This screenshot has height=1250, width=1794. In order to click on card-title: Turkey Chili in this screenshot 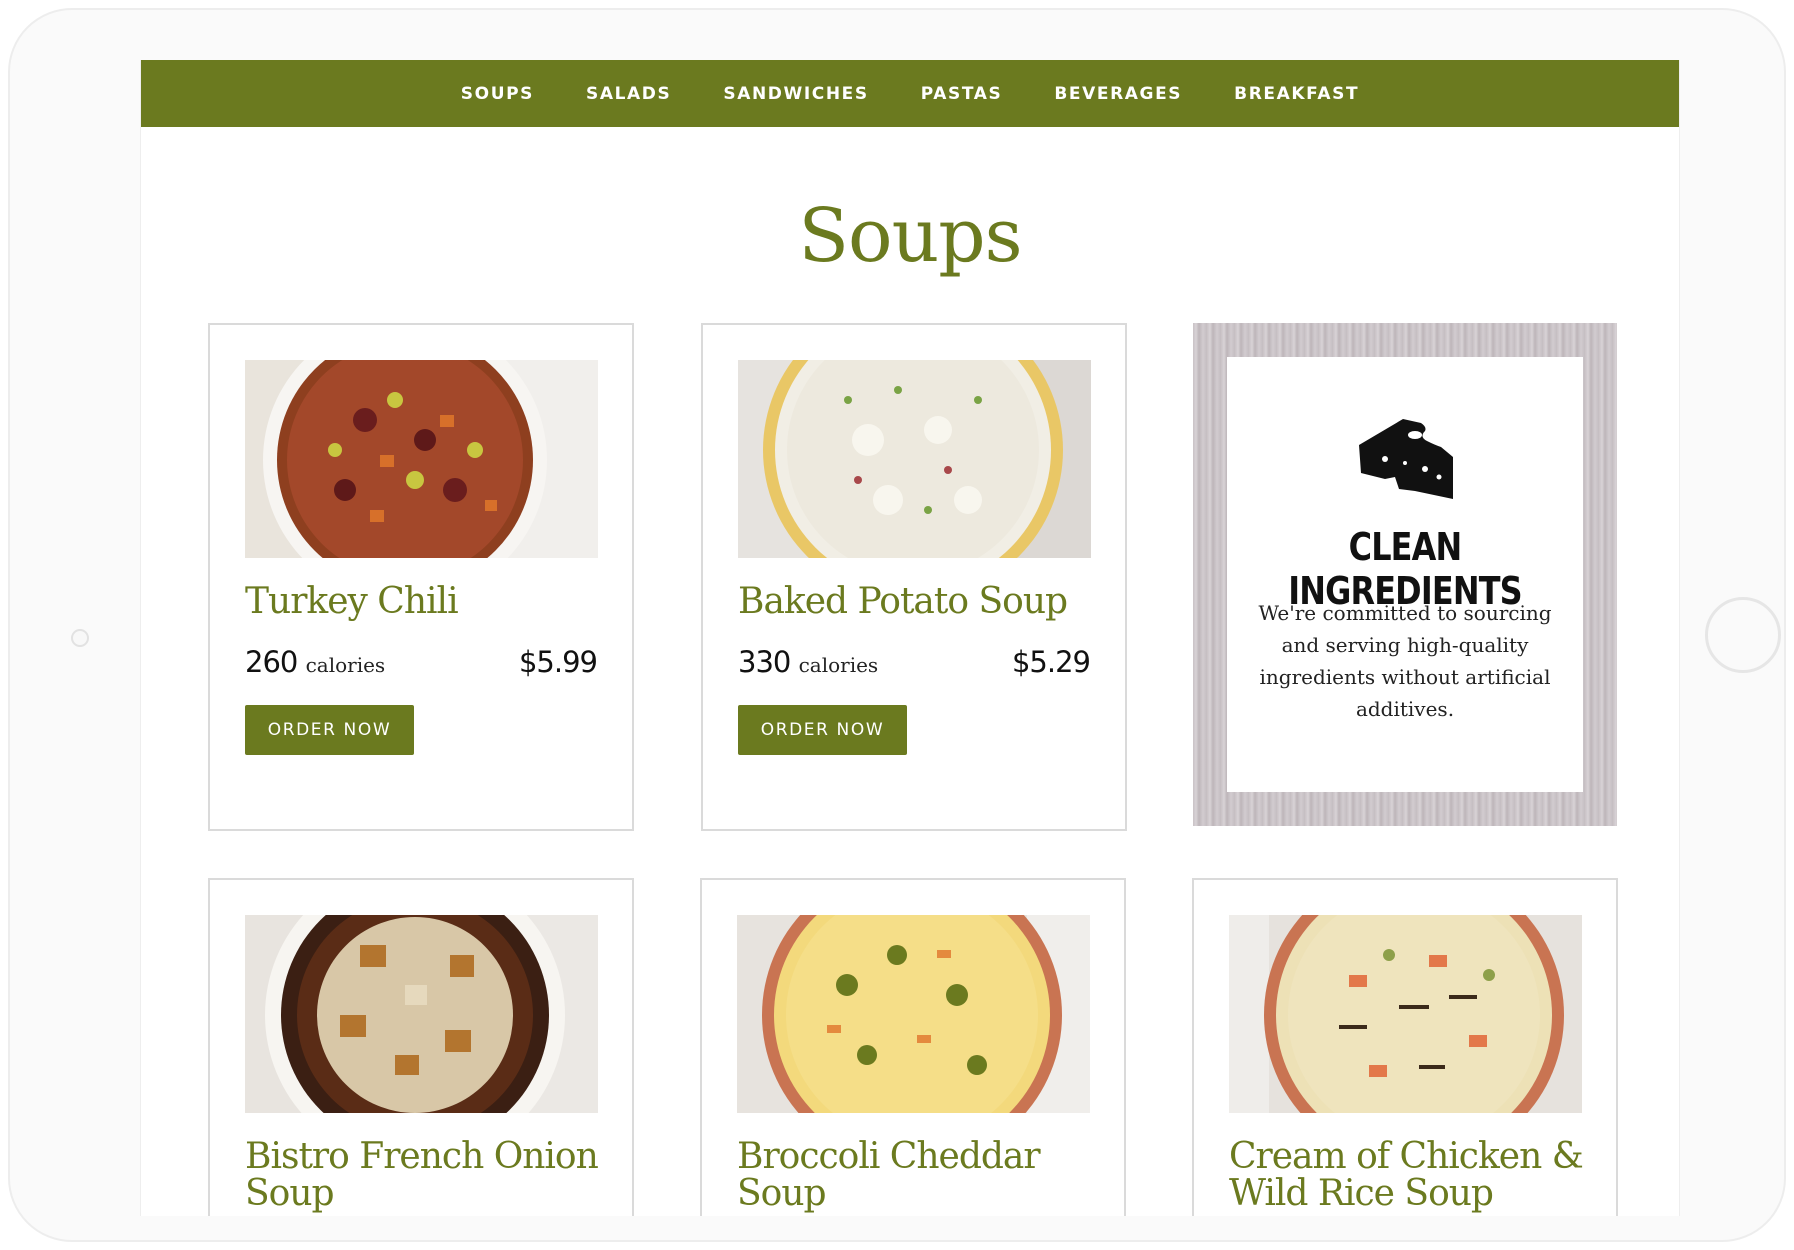, I will do `click(352, 601)`.